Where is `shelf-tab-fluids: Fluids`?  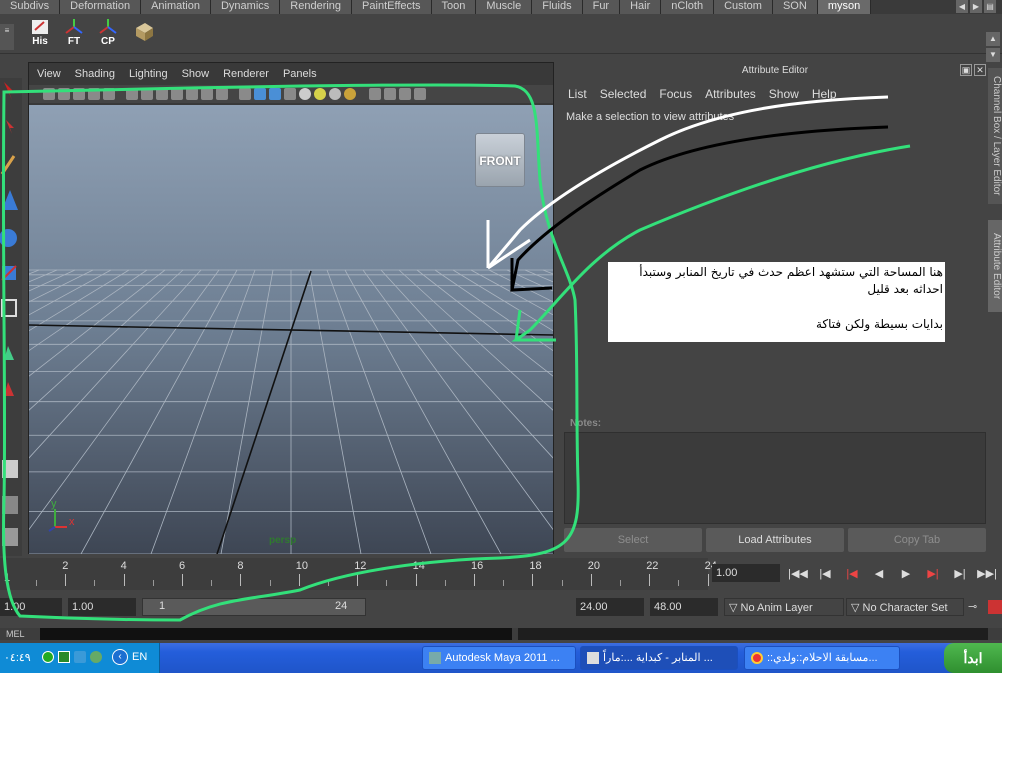
shelf-tab-fluids: Fluids is located at coordinates (557, 7).